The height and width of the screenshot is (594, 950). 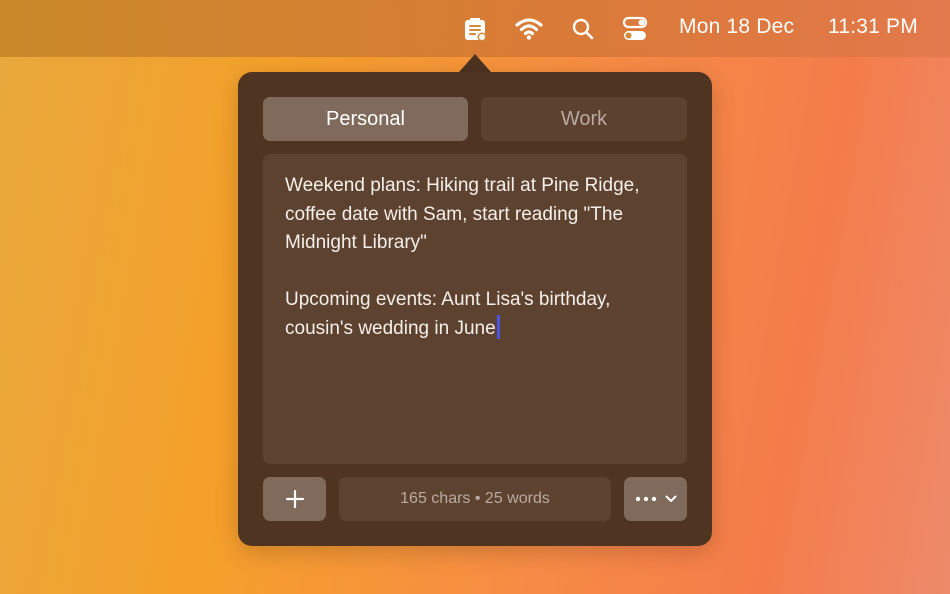 What do you see at coordinates (498, 326) in the screenshot?
I see `text-cursor` at bounding box center [498, 326].